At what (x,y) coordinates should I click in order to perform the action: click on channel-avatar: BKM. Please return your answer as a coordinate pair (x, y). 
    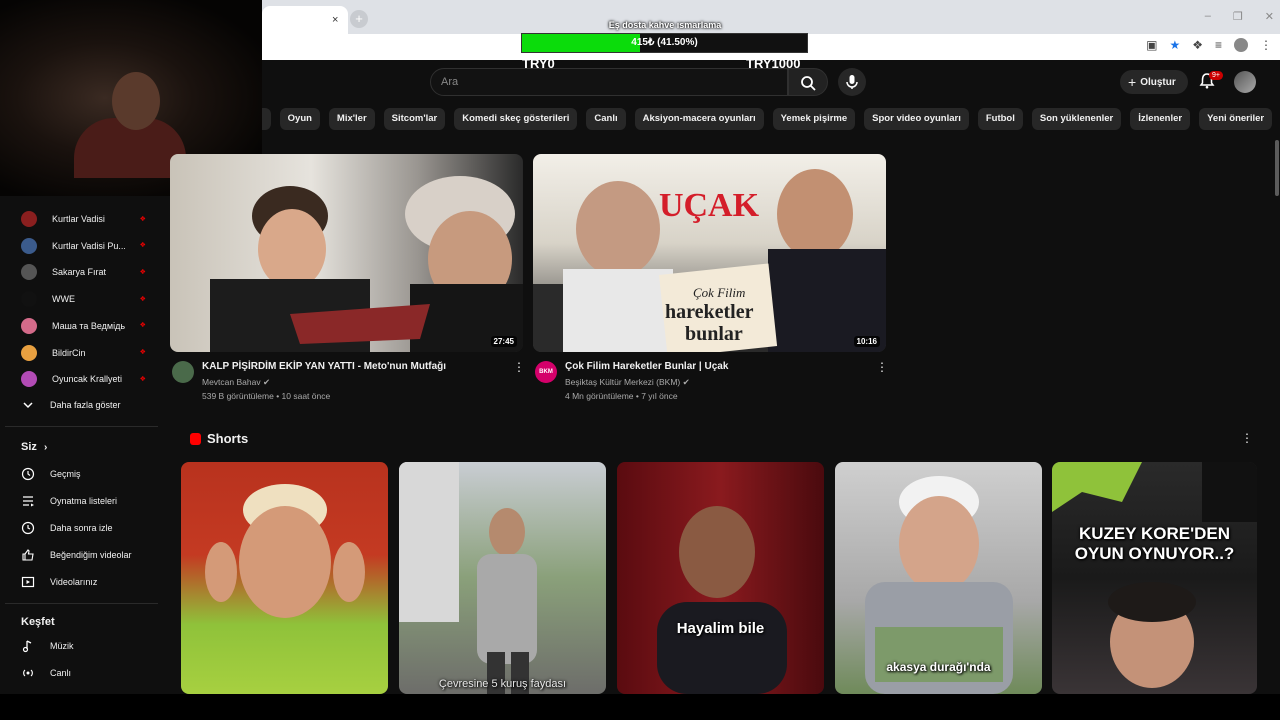
    Looking at the image, I should click on (546, 372).